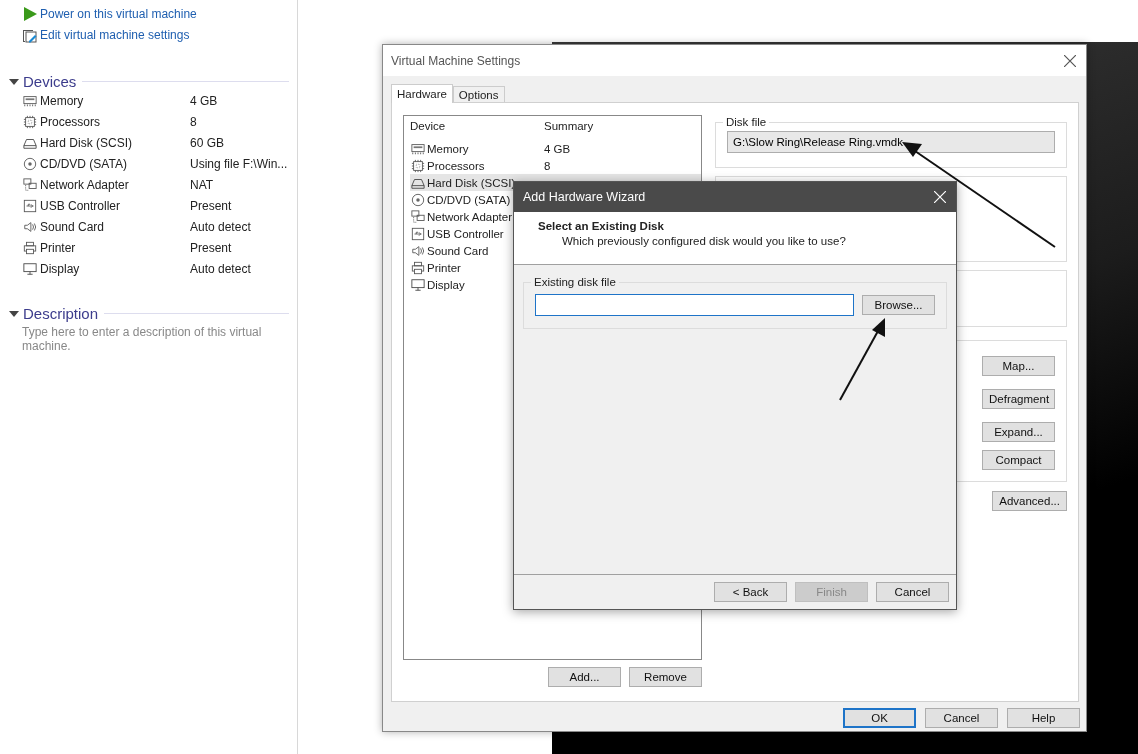  Describe the element at coordinates (746, 122) in the screenshot. I see `group-label: Disk file` at that location.